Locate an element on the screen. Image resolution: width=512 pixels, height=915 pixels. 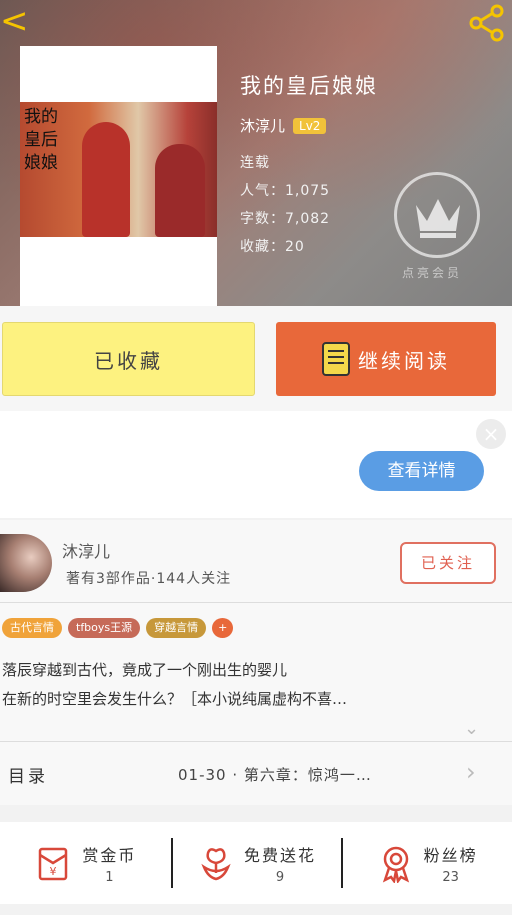
close-icon: × is located at coordinates (491, 434).